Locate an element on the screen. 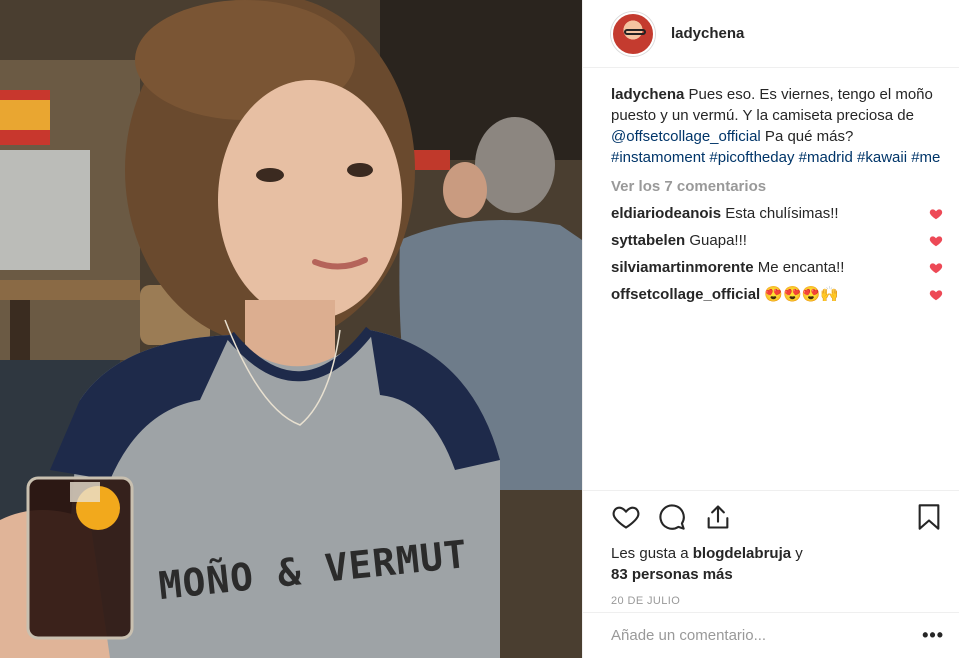 This screenshot has height=658, width=959. avatar is located at coordinates (633, 33).